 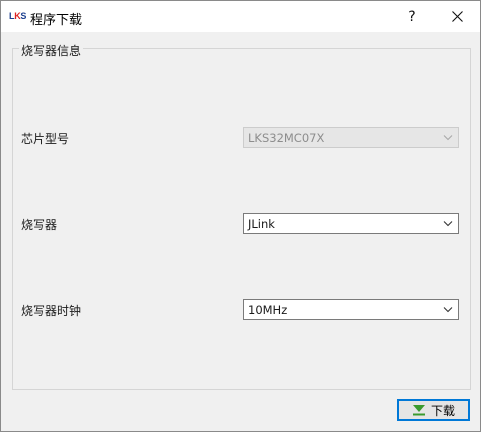 I want to click on help-icon: ?, so click(x=412, y=16).